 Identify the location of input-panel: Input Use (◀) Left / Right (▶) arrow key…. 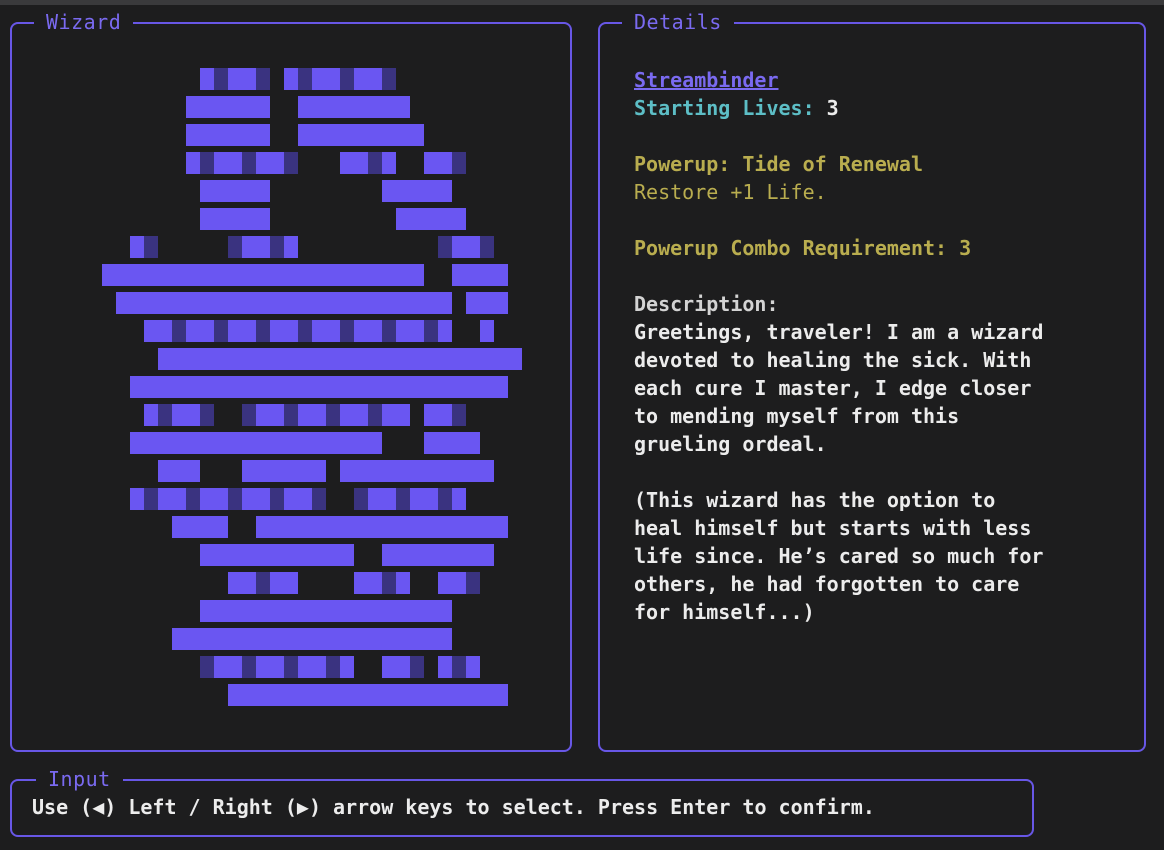
(522, 802).